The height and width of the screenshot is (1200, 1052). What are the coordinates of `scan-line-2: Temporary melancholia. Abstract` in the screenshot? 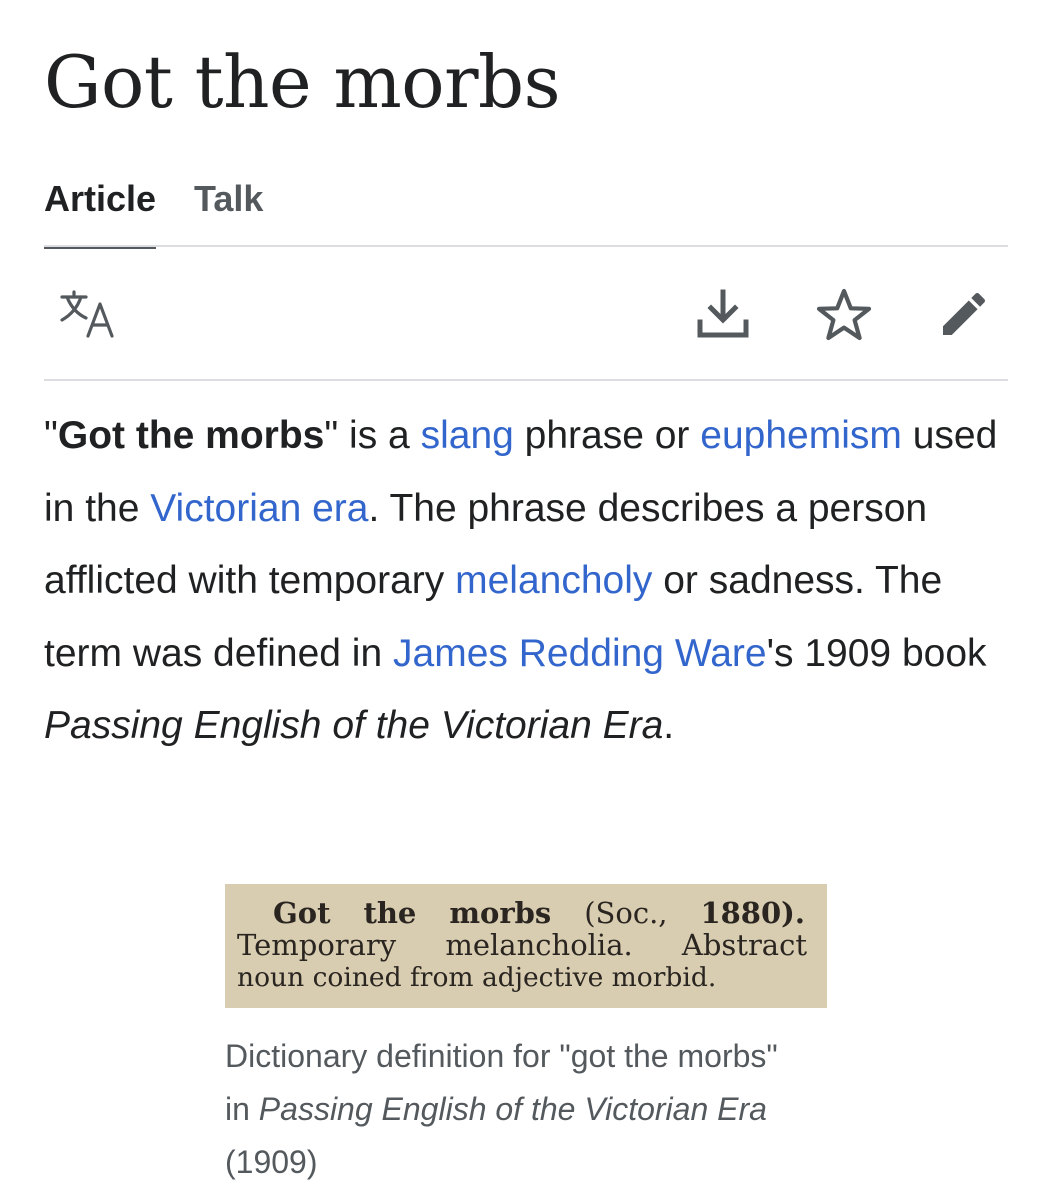 It's located at (522, 945).